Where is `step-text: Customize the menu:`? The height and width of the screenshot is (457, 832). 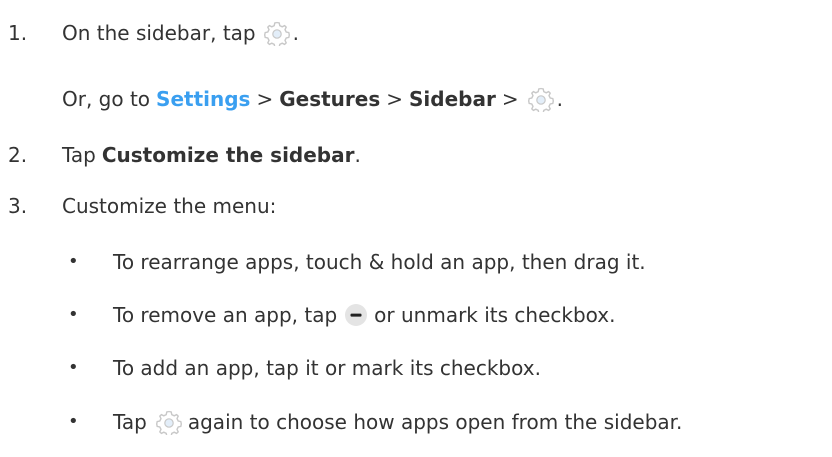 step-text: Customize the menu: is located at coordinates (169, 206).